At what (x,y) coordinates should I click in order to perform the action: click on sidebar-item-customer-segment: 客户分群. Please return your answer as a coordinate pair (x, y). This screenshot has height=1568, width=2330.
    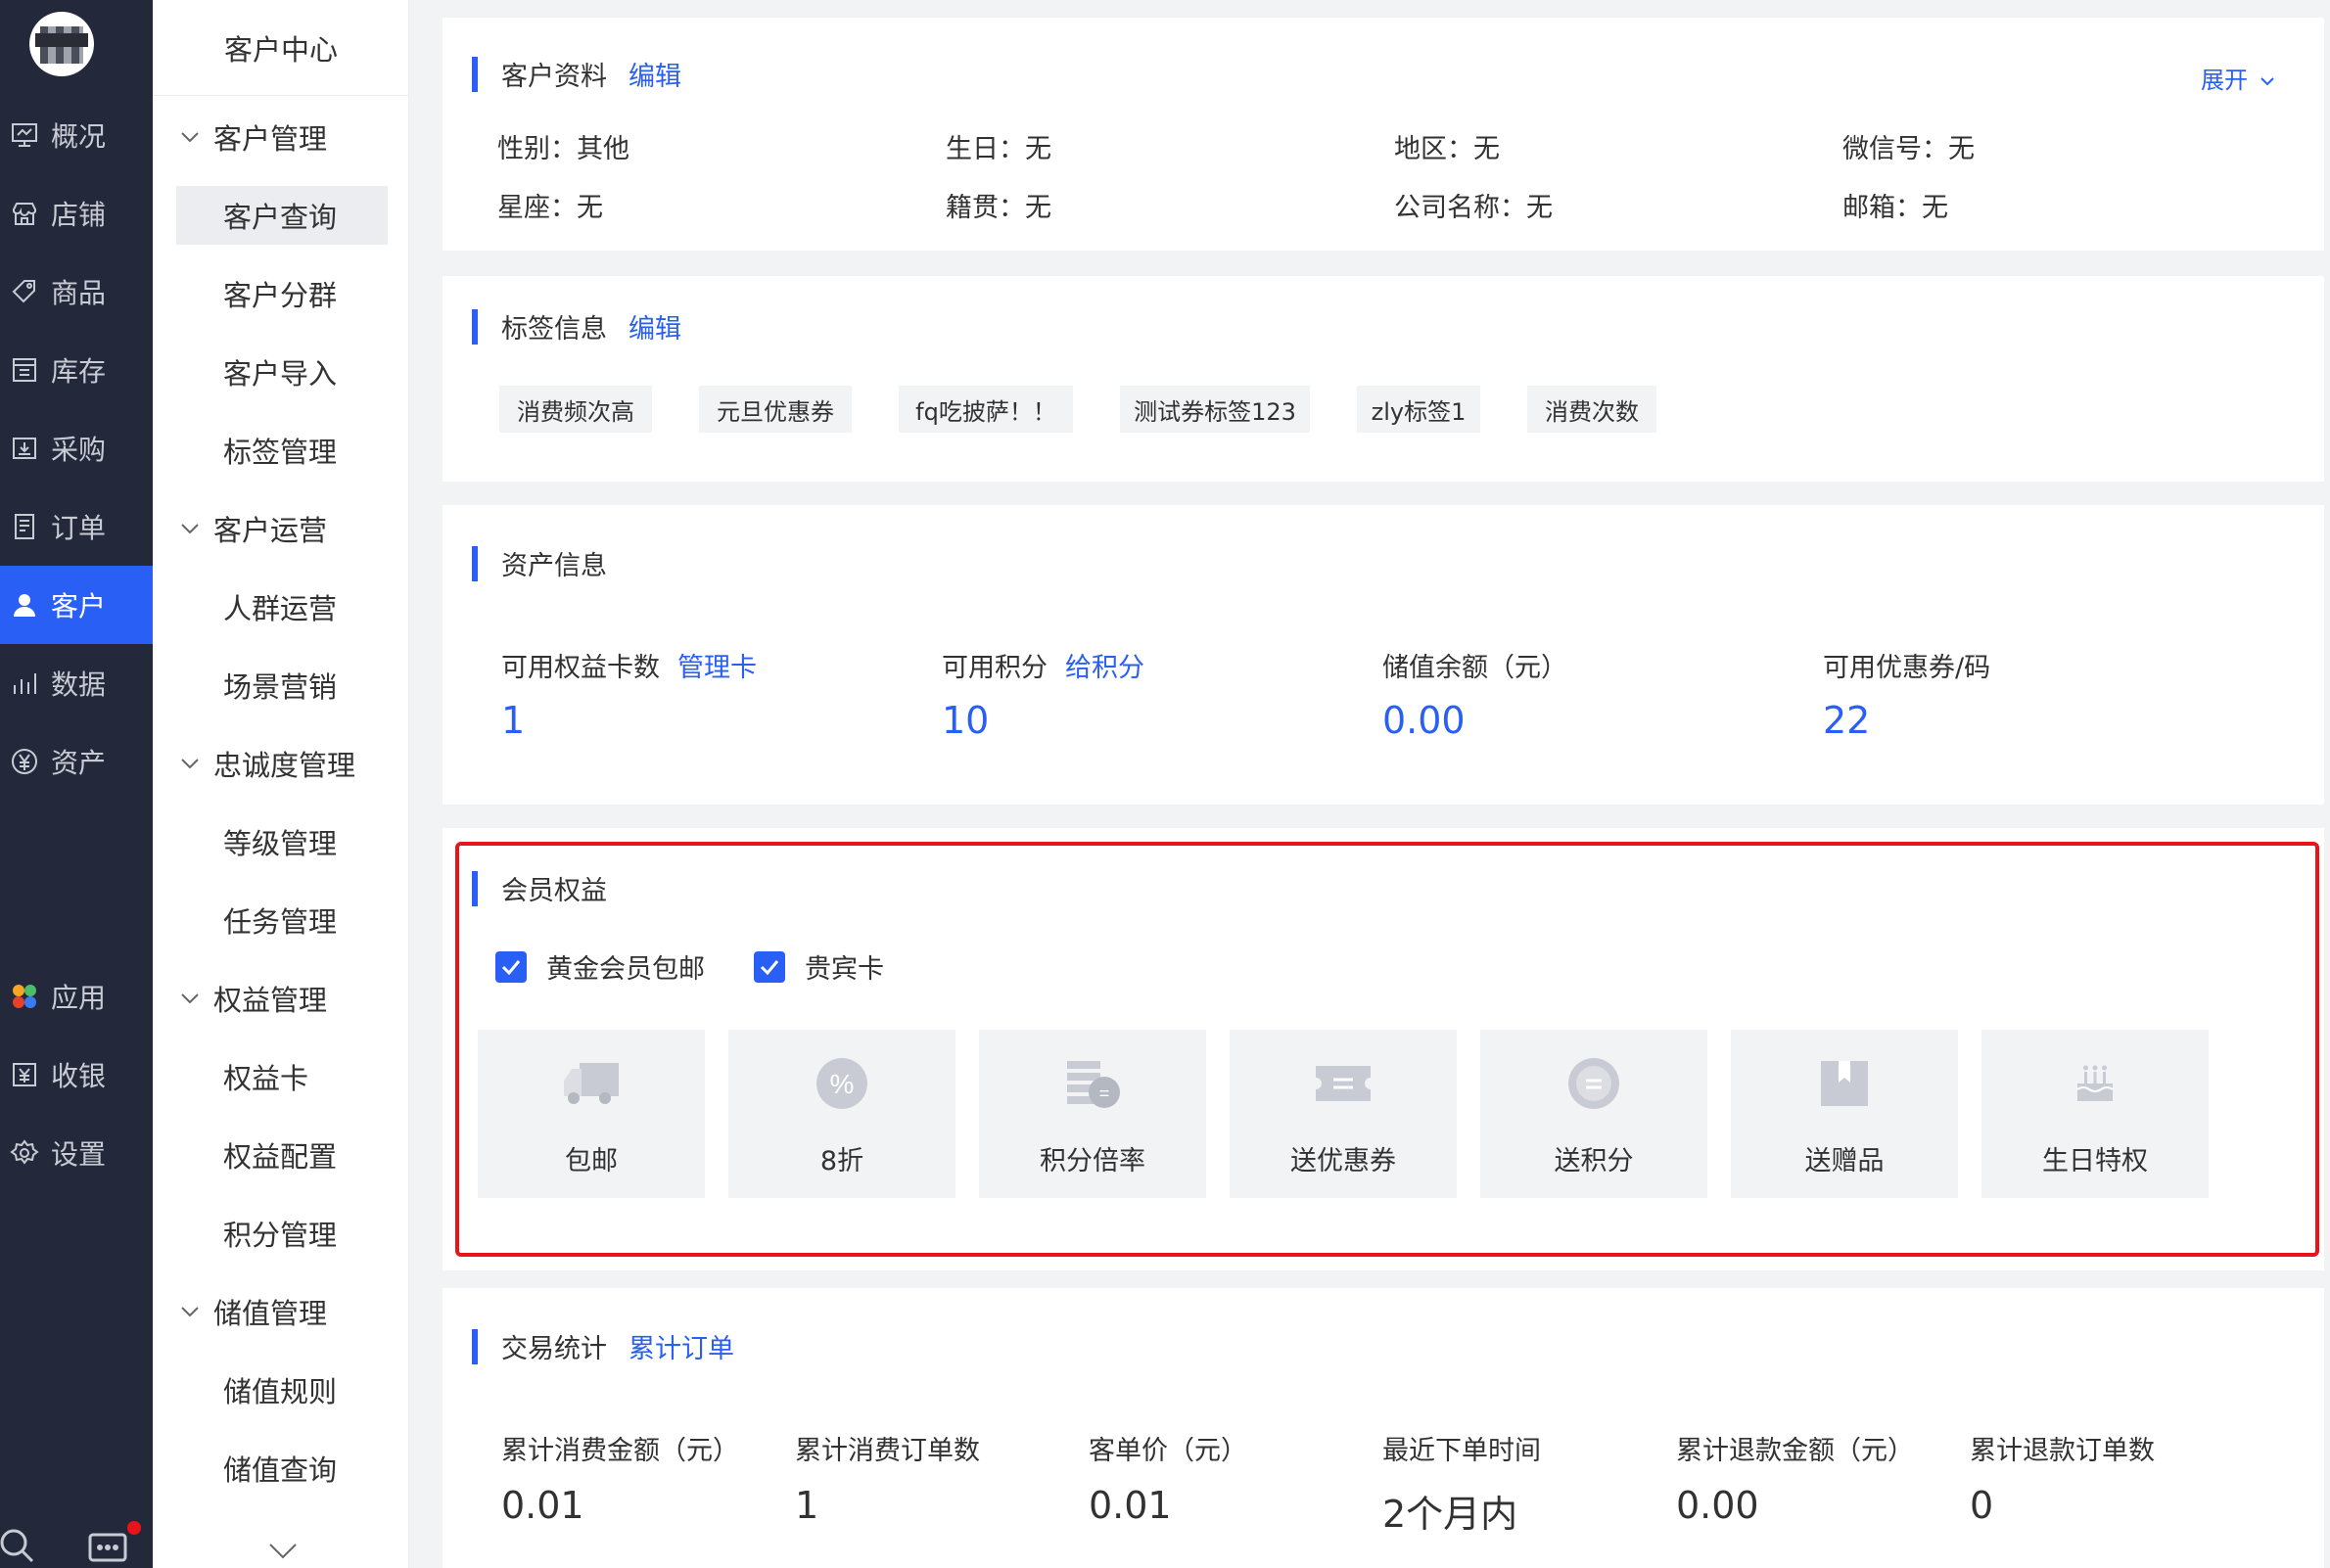
    Looking at the image, I should click on (282, 293).